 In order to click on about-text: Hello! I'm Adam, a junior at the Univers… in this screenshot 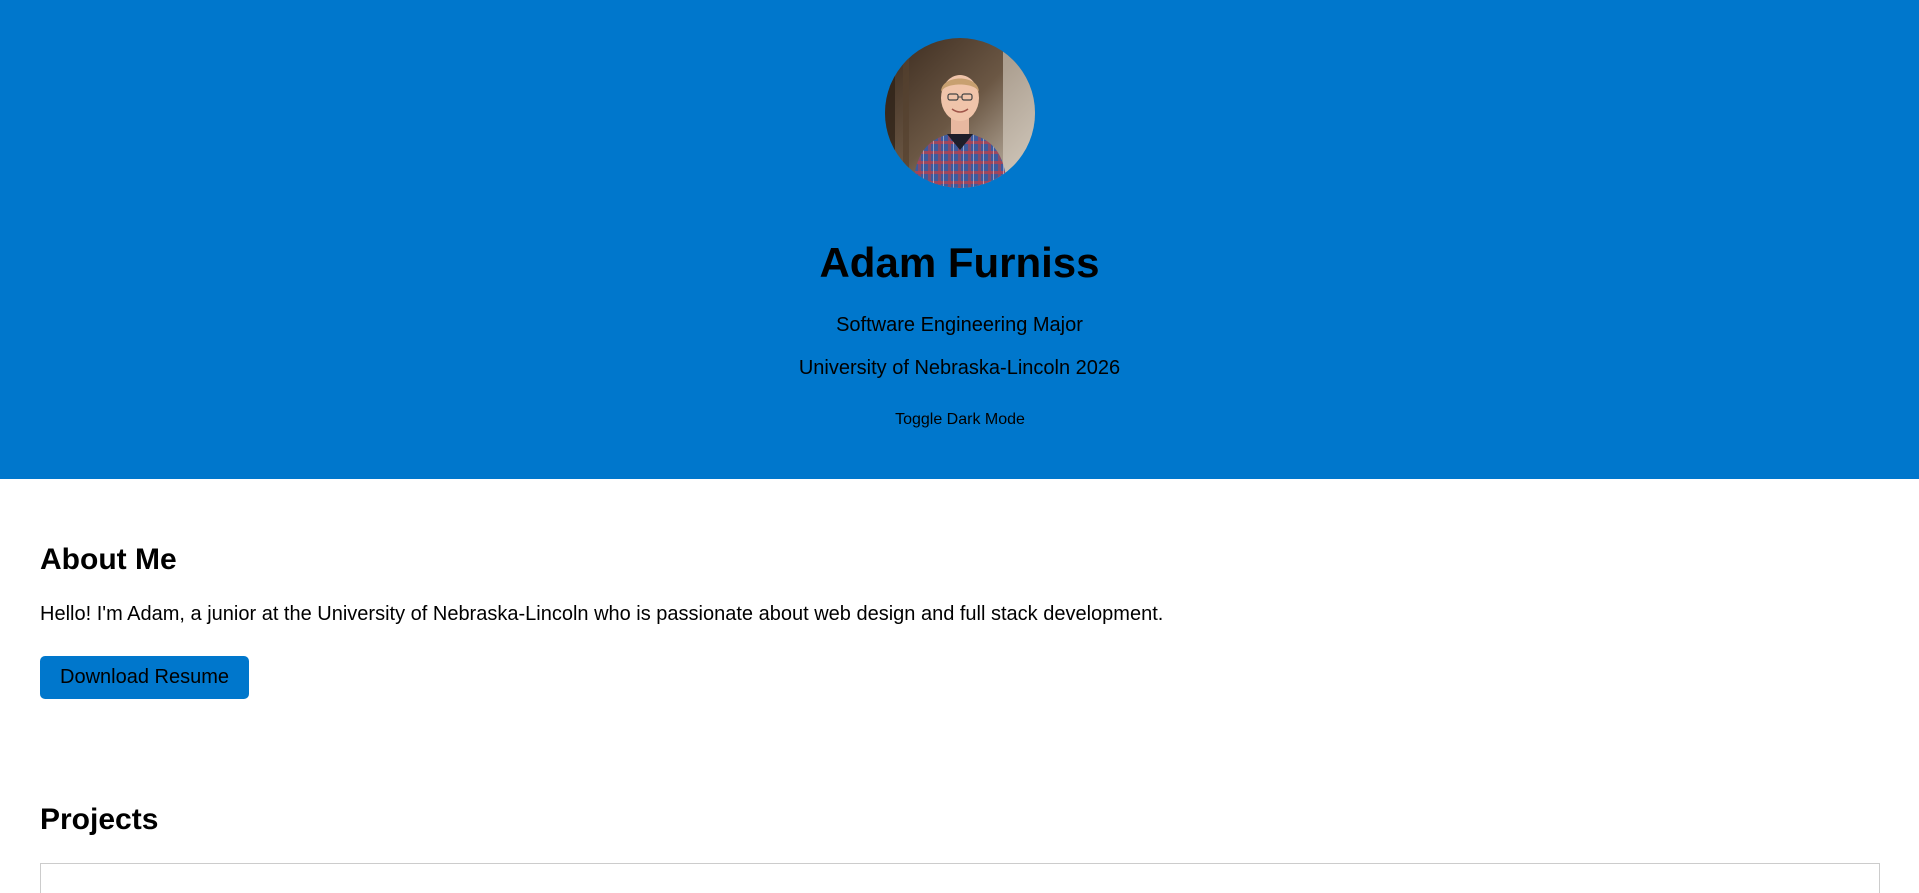, I will do `click(602, 614)`.